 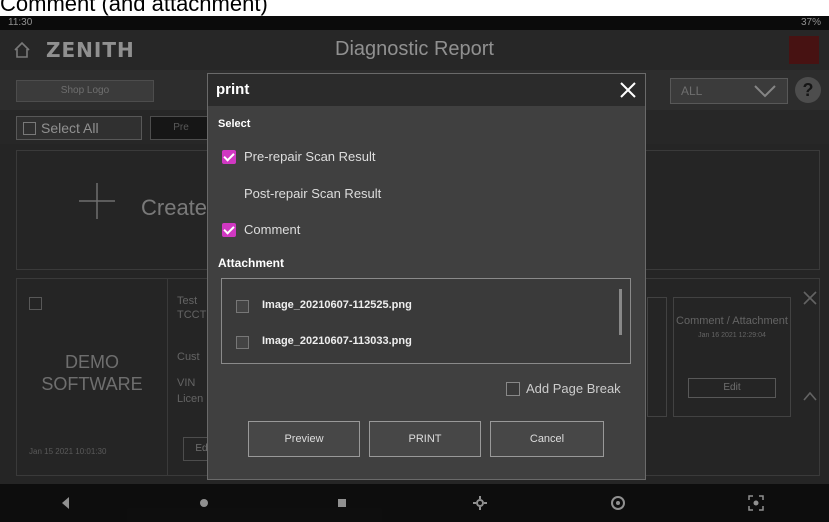 What do you see at coordinates (425, 439) in the screenshot?
I see `print-button: PRINT` at bounding box center [425, 439].